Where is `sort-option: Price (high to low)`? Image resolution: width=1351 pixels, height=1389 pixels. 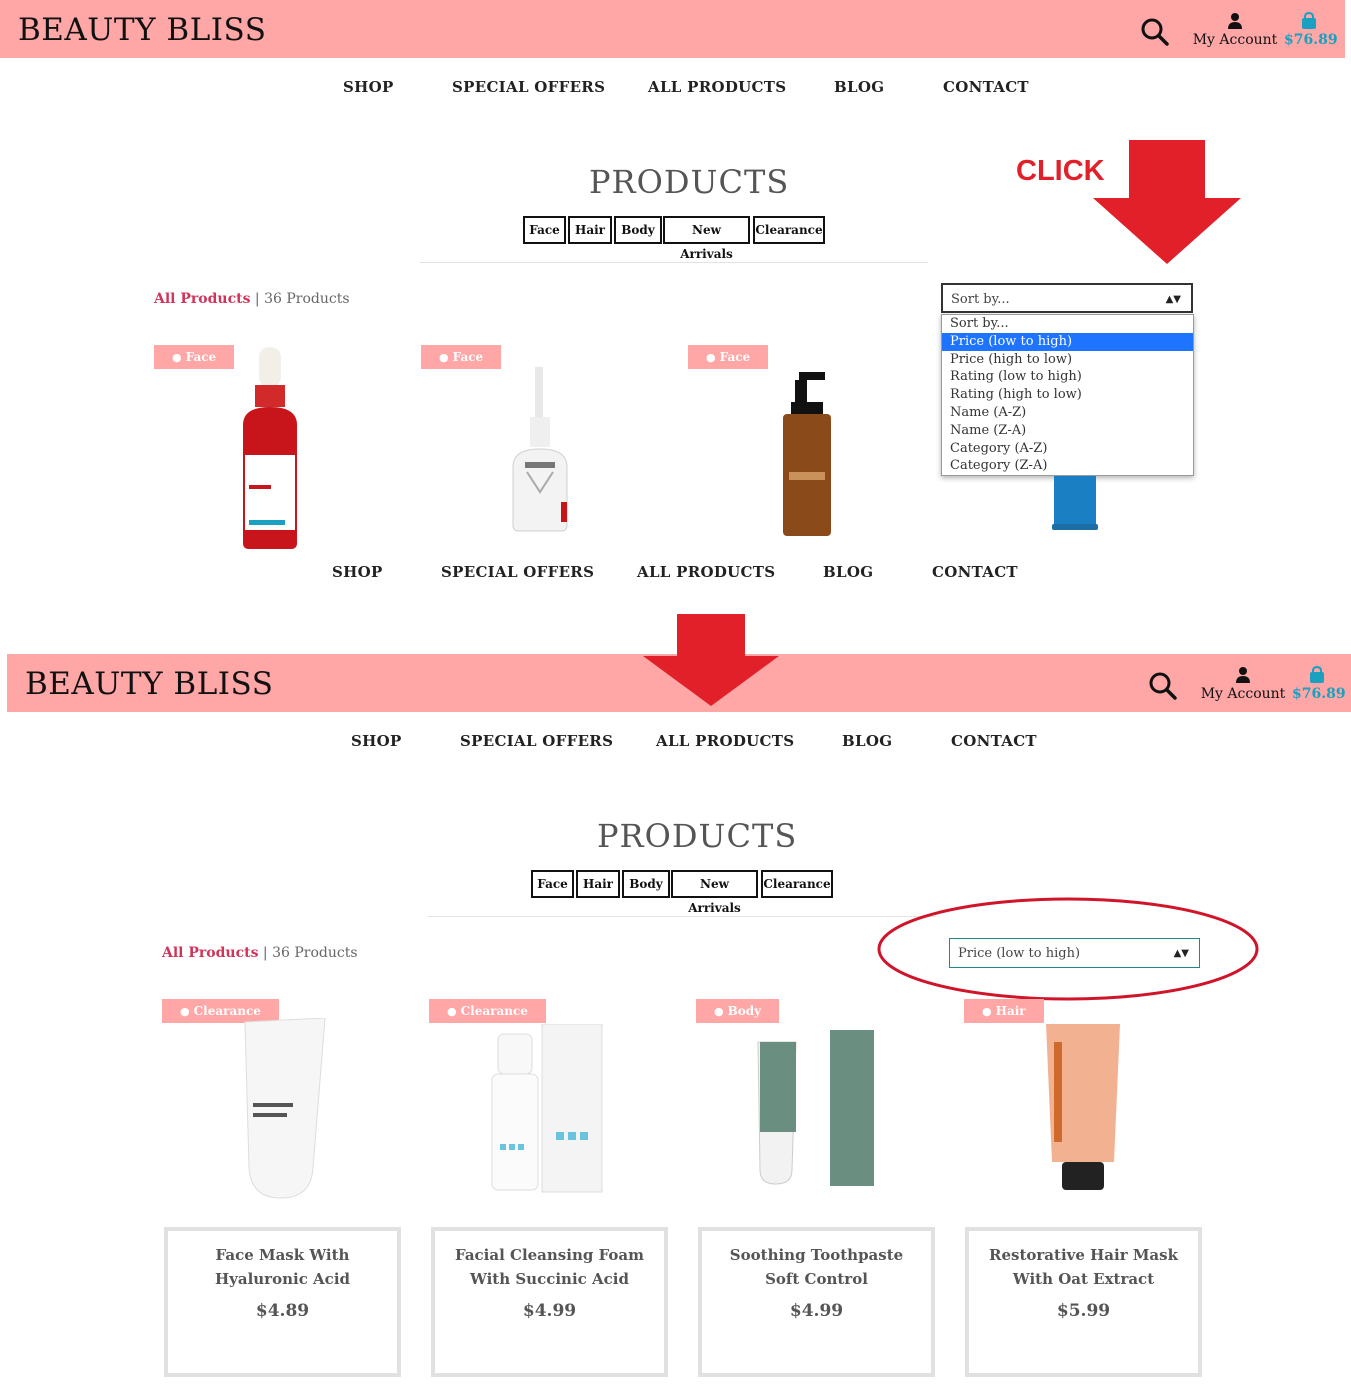
sort-option: Price (high to low) is located at coordinates (1067, 360).